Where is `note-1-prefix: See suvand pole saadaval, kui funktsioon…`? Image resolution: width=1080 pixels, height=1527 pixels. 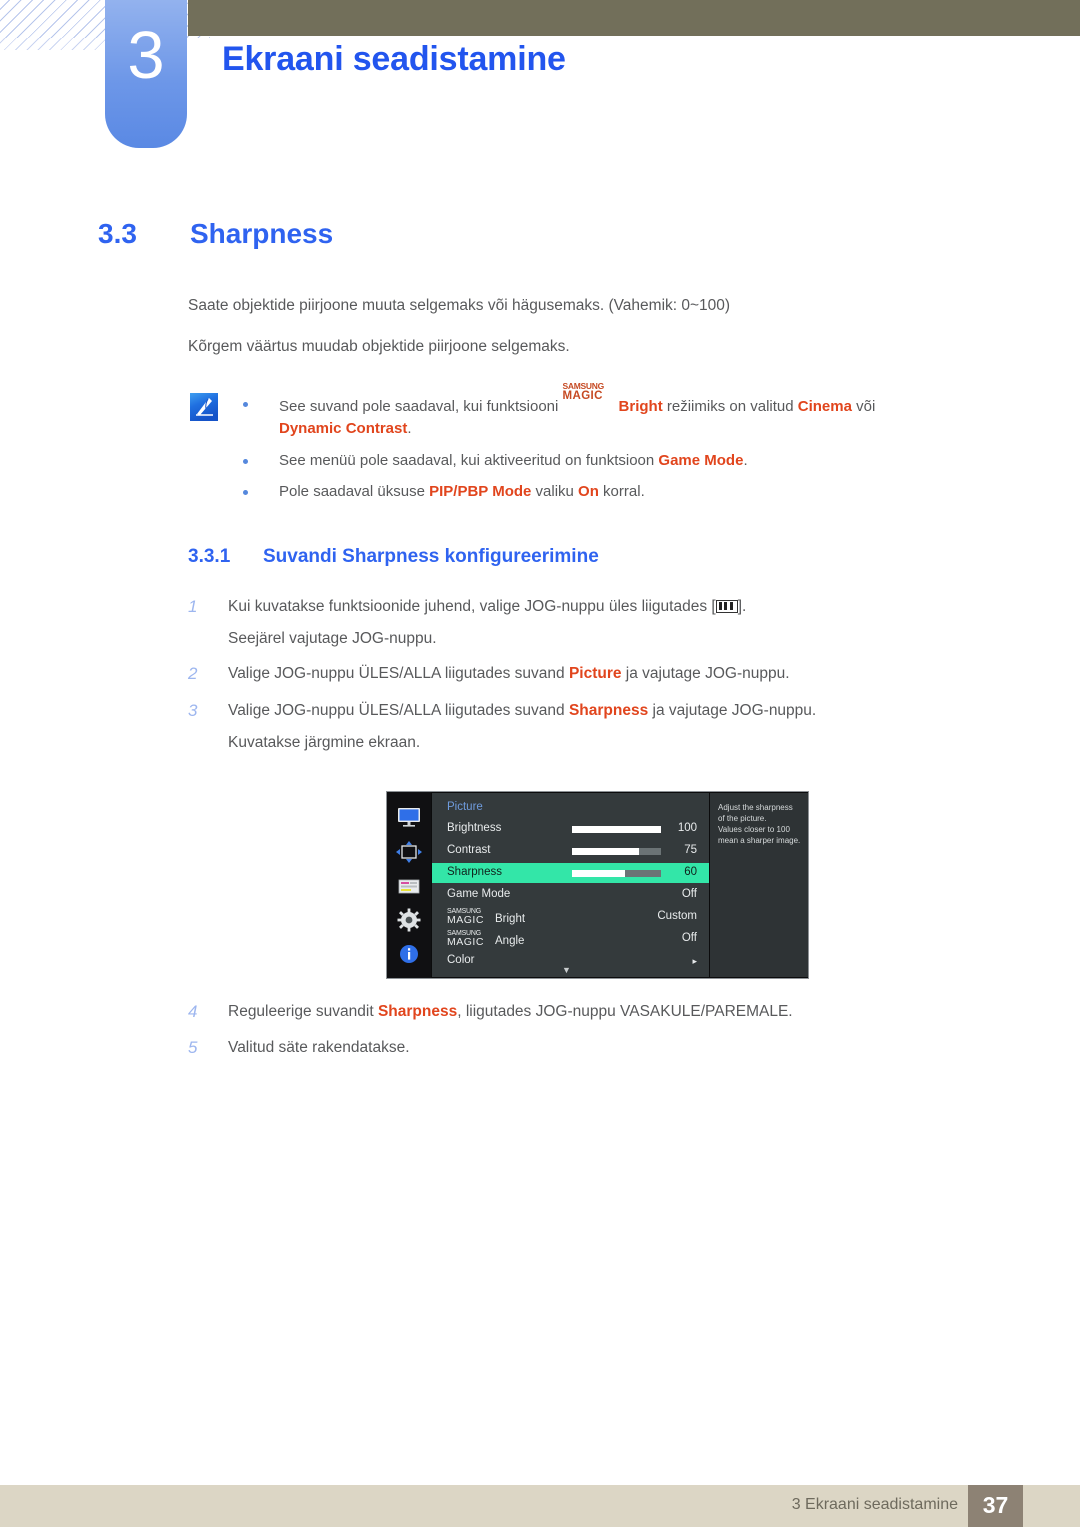 note-1-prefix: See suvand pole saadaval, kui funktsioon… is located at coordinates (421, 406).